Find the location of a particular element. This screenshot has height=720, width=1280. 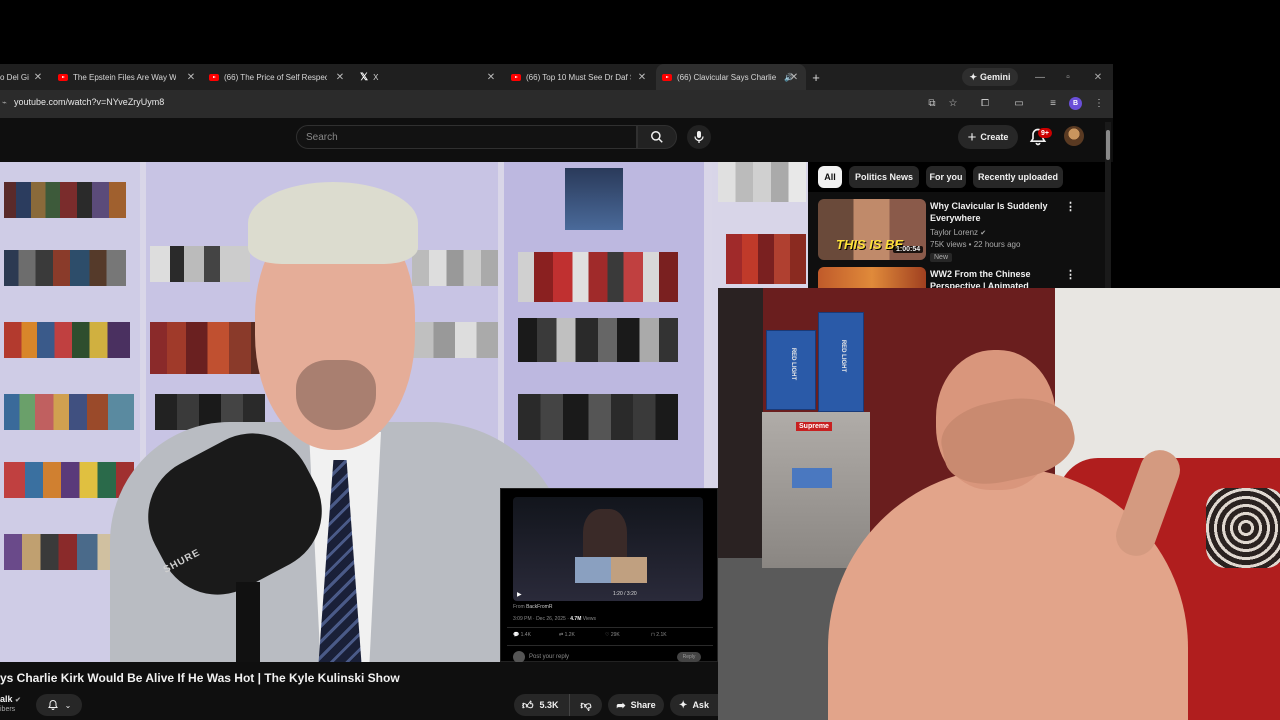

chevron-down-icon: ⌄ is located at coordinates (68, 705).